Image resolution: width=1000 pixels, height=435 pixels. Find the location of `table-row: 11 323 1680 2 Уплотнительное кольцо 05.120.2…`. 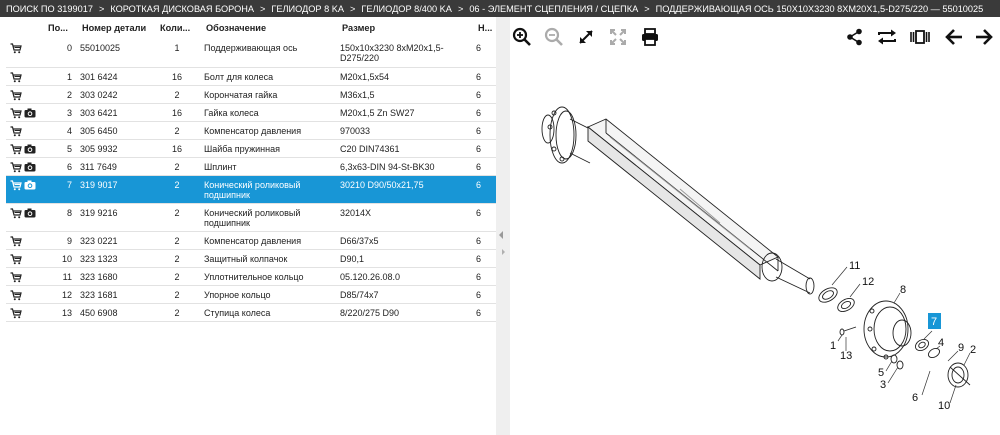

table-row: 11 323 1680 2 Уплотнительное кольцо 05.120.2… is located at coordinates (251, 276).